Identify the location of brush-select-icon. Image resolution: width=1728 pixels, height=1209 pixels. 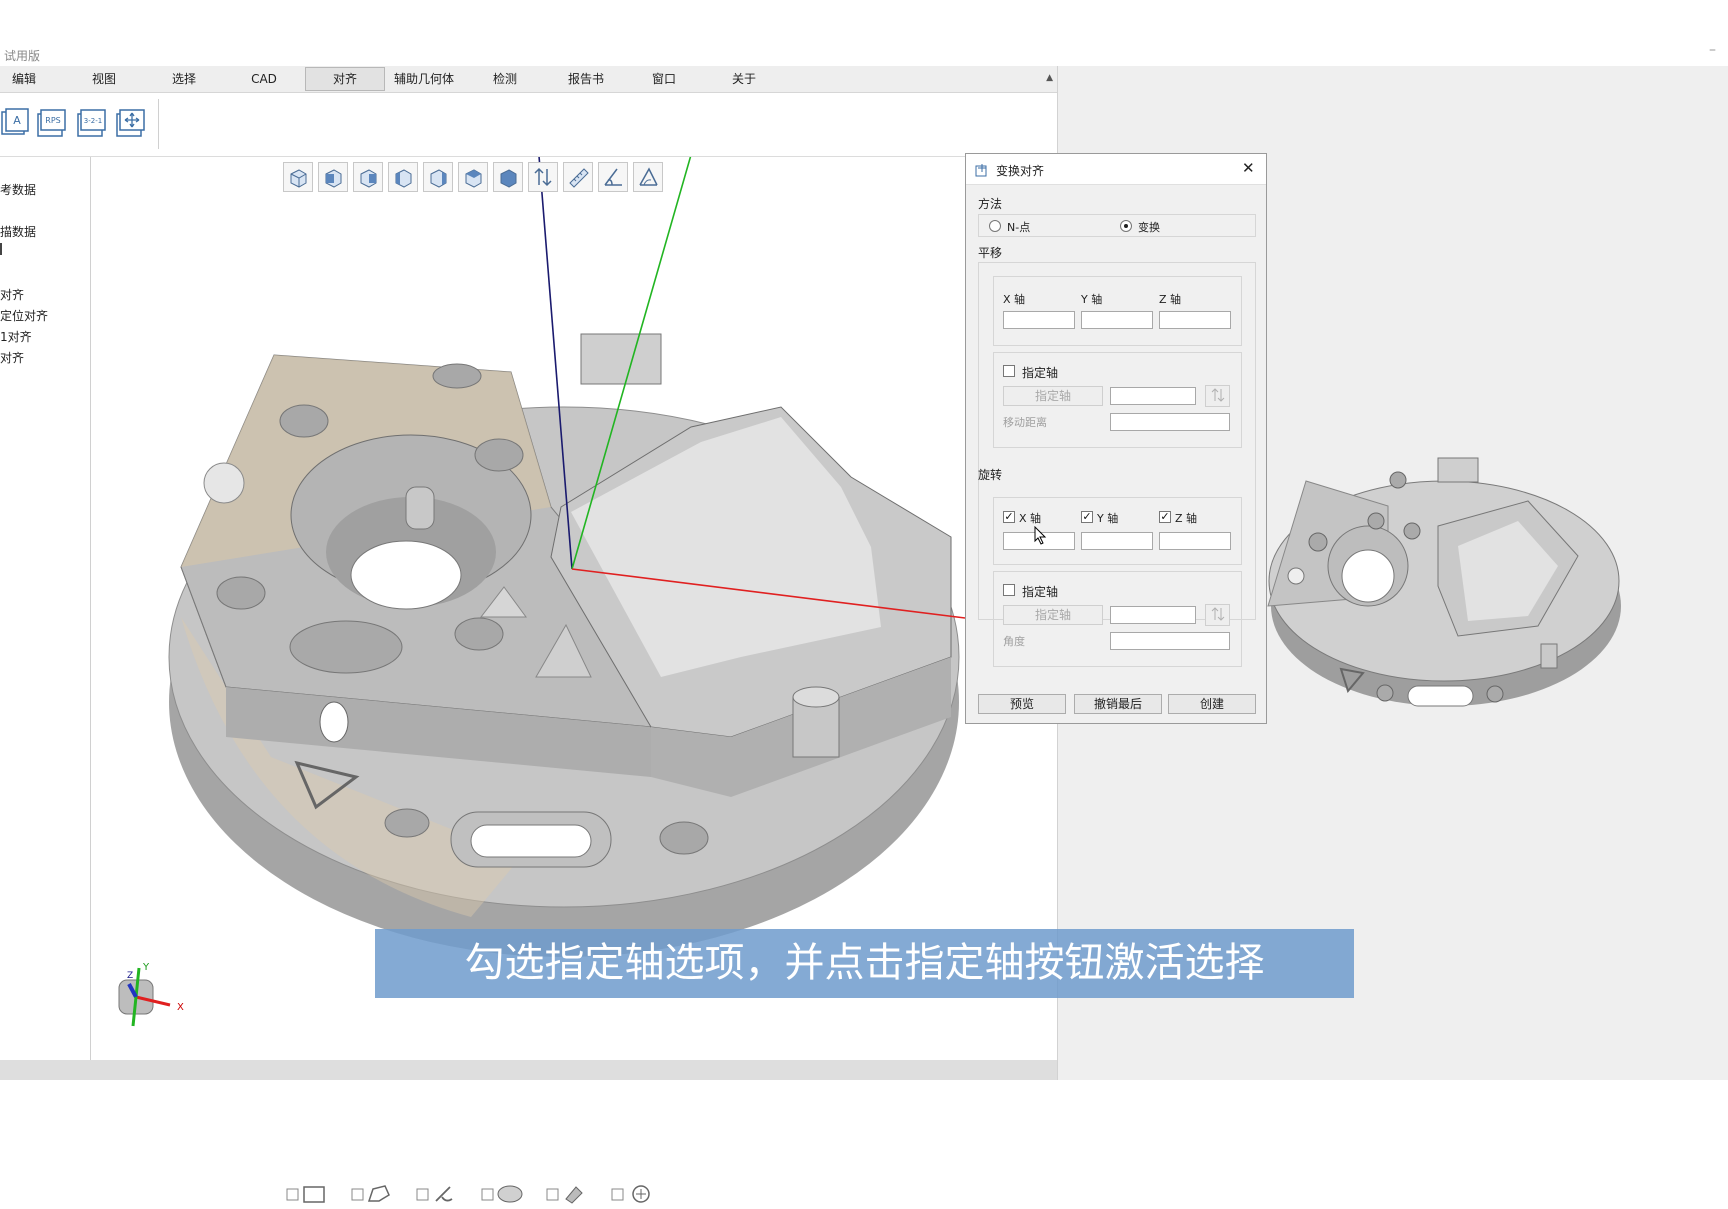
(438, 1194).